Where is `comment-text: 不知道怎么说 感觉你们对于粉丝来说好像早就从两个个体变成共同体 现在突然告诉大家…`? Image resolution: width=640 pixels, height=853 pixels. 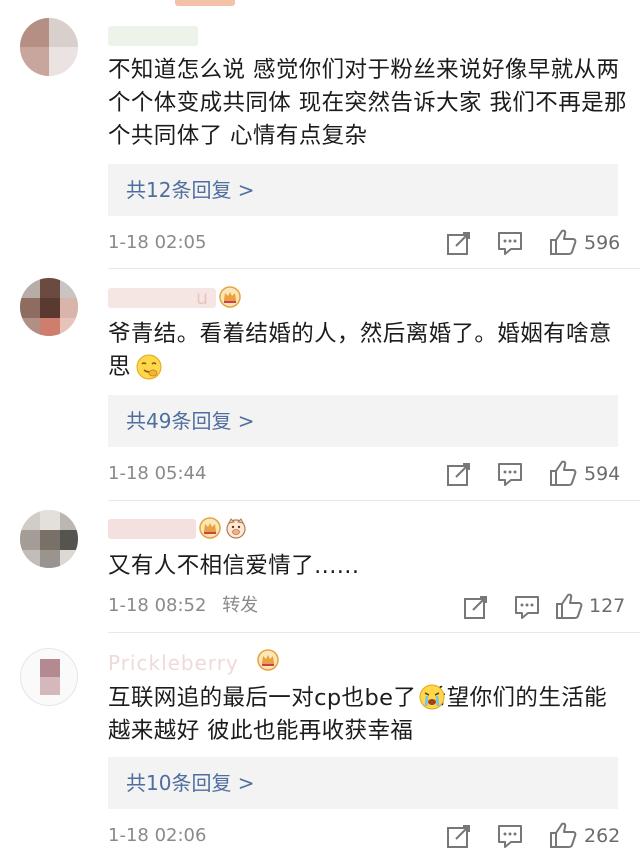 comment-text: 不知道怎么说 感觉你们对于粉丝来说好像早就从两个个体变成共同体 现在突然告诉大家… is located at coordinates (367, 103).